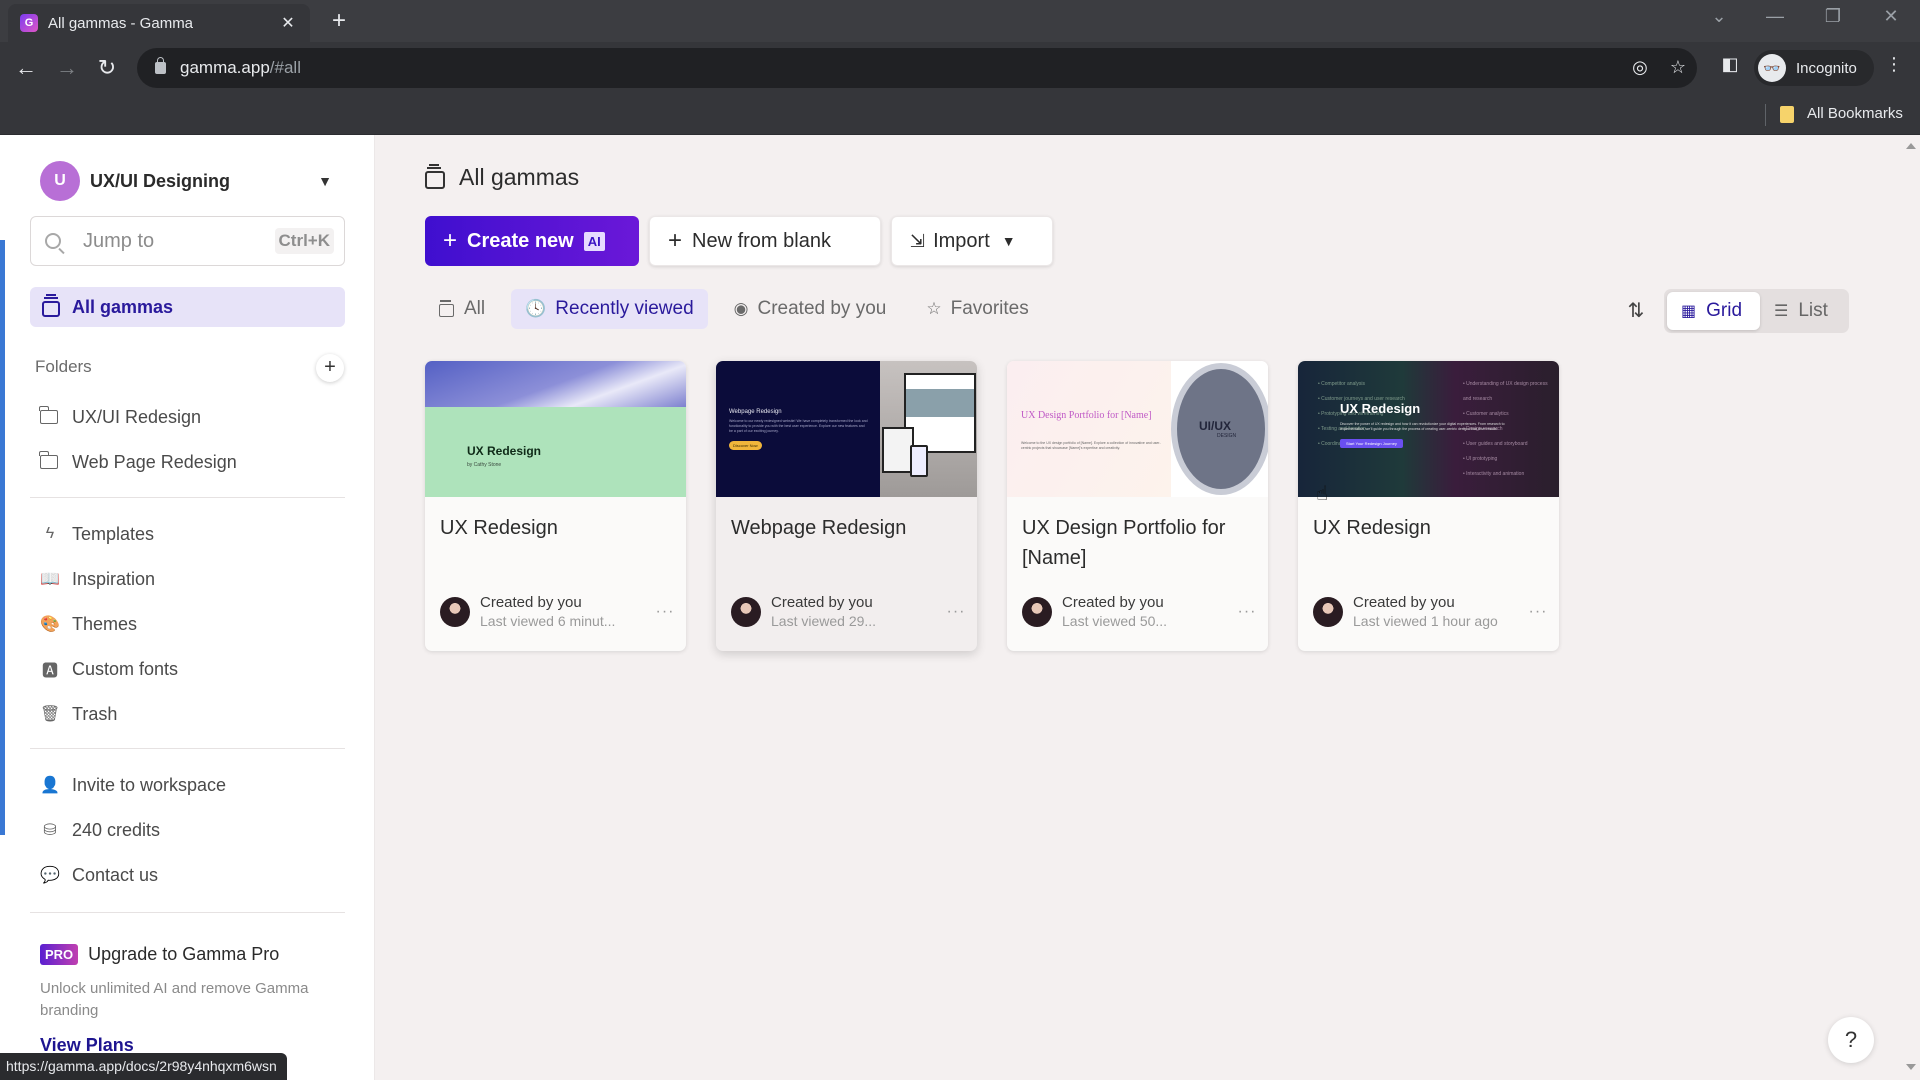 The image size is (1920, 1080). What do you see at coordinates (1342, 384) in the screenshot?
I see `thumbnail-bullet: • Competitor analysis` at bounding box center [1342, 384].